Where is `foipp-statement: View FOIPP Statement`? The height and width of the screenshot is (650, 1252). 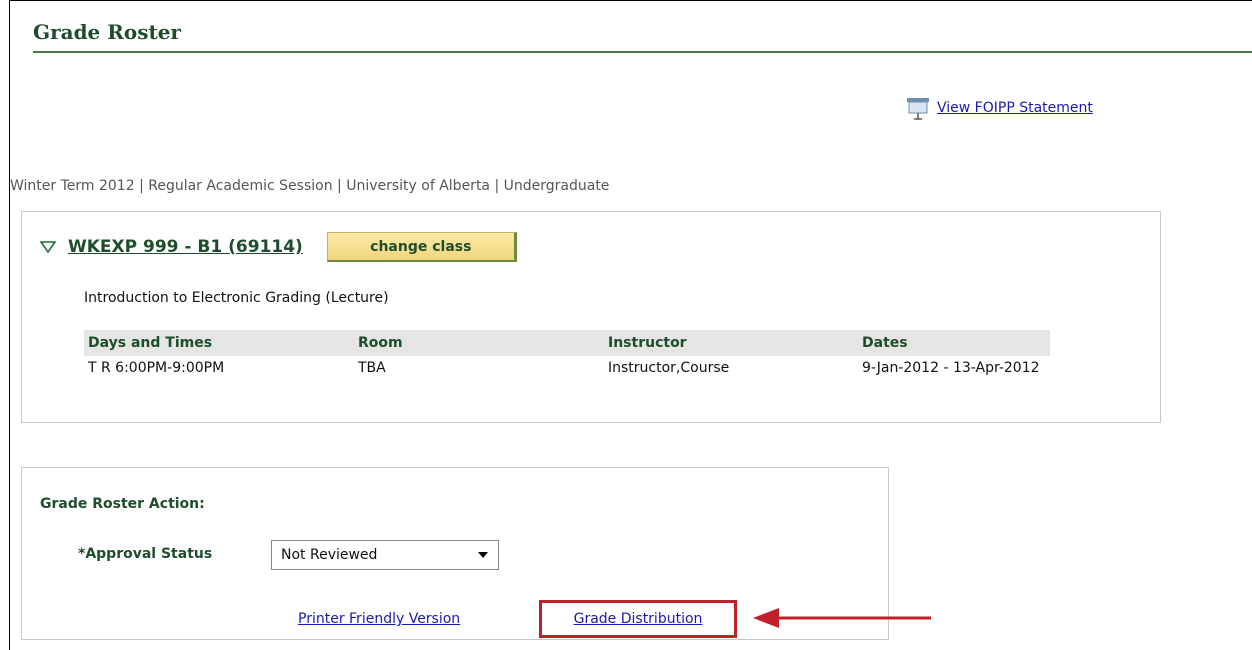
foipp-statement: View FOIPP Statement is located at coordinates (999, 108).